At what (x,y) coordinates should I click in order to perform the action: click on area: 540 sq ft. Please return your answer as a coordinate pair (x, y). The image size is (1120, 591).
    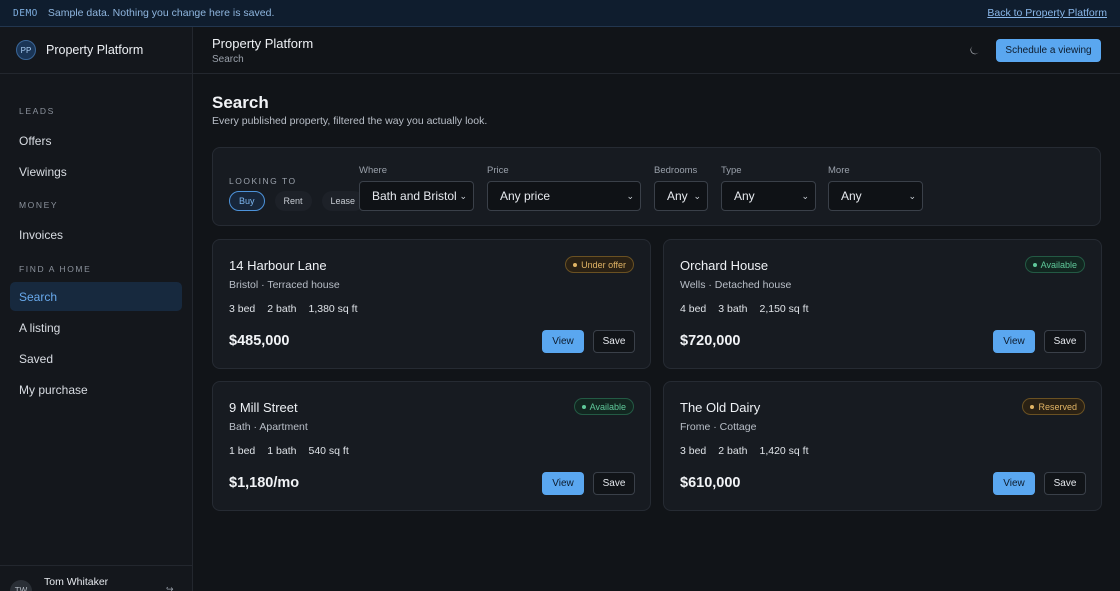
    Looking at the image, I should click on (328, 451).